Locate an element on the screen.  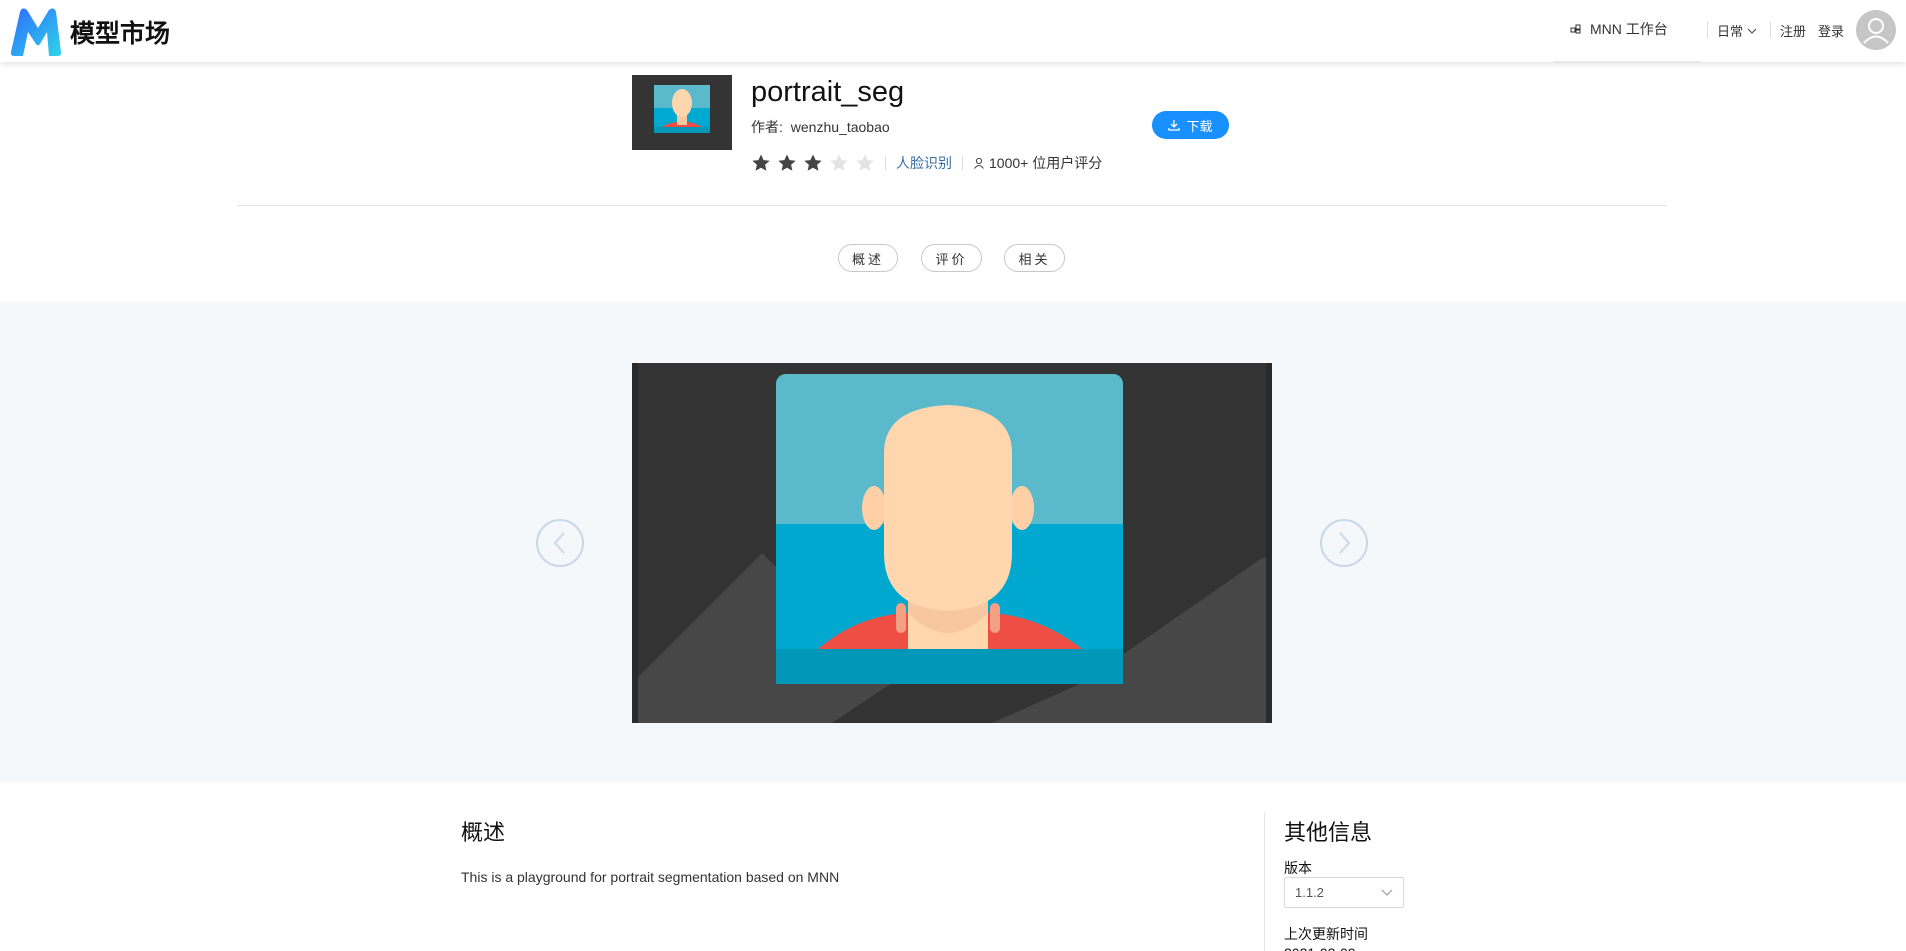
avatar is located at coordinates (1876, 30).